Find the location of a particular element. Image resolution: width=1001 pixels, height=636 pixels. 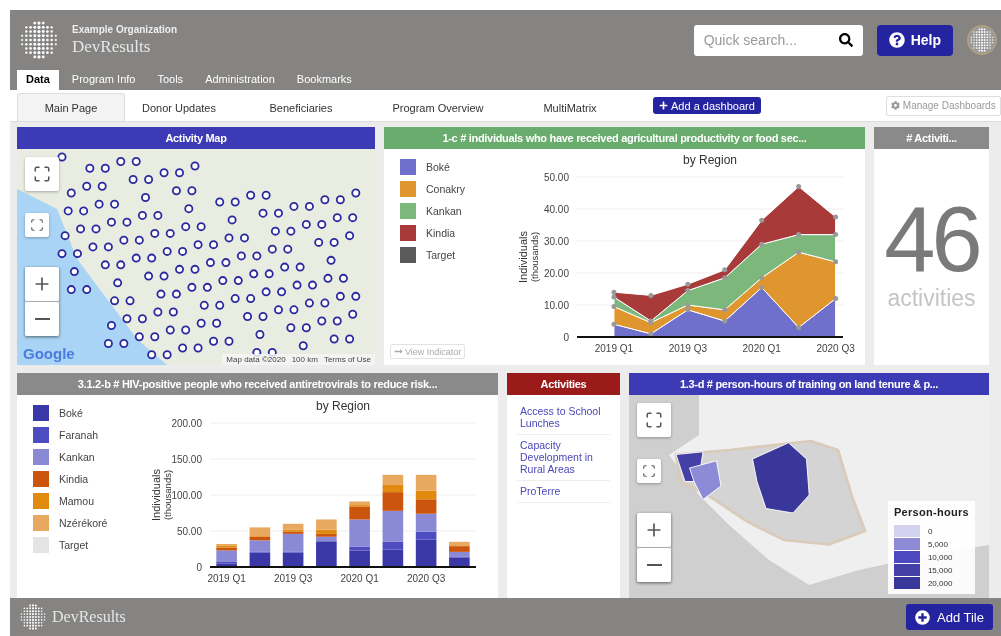

legend-label: Nzérékoré is located at coordinates (83, 523).